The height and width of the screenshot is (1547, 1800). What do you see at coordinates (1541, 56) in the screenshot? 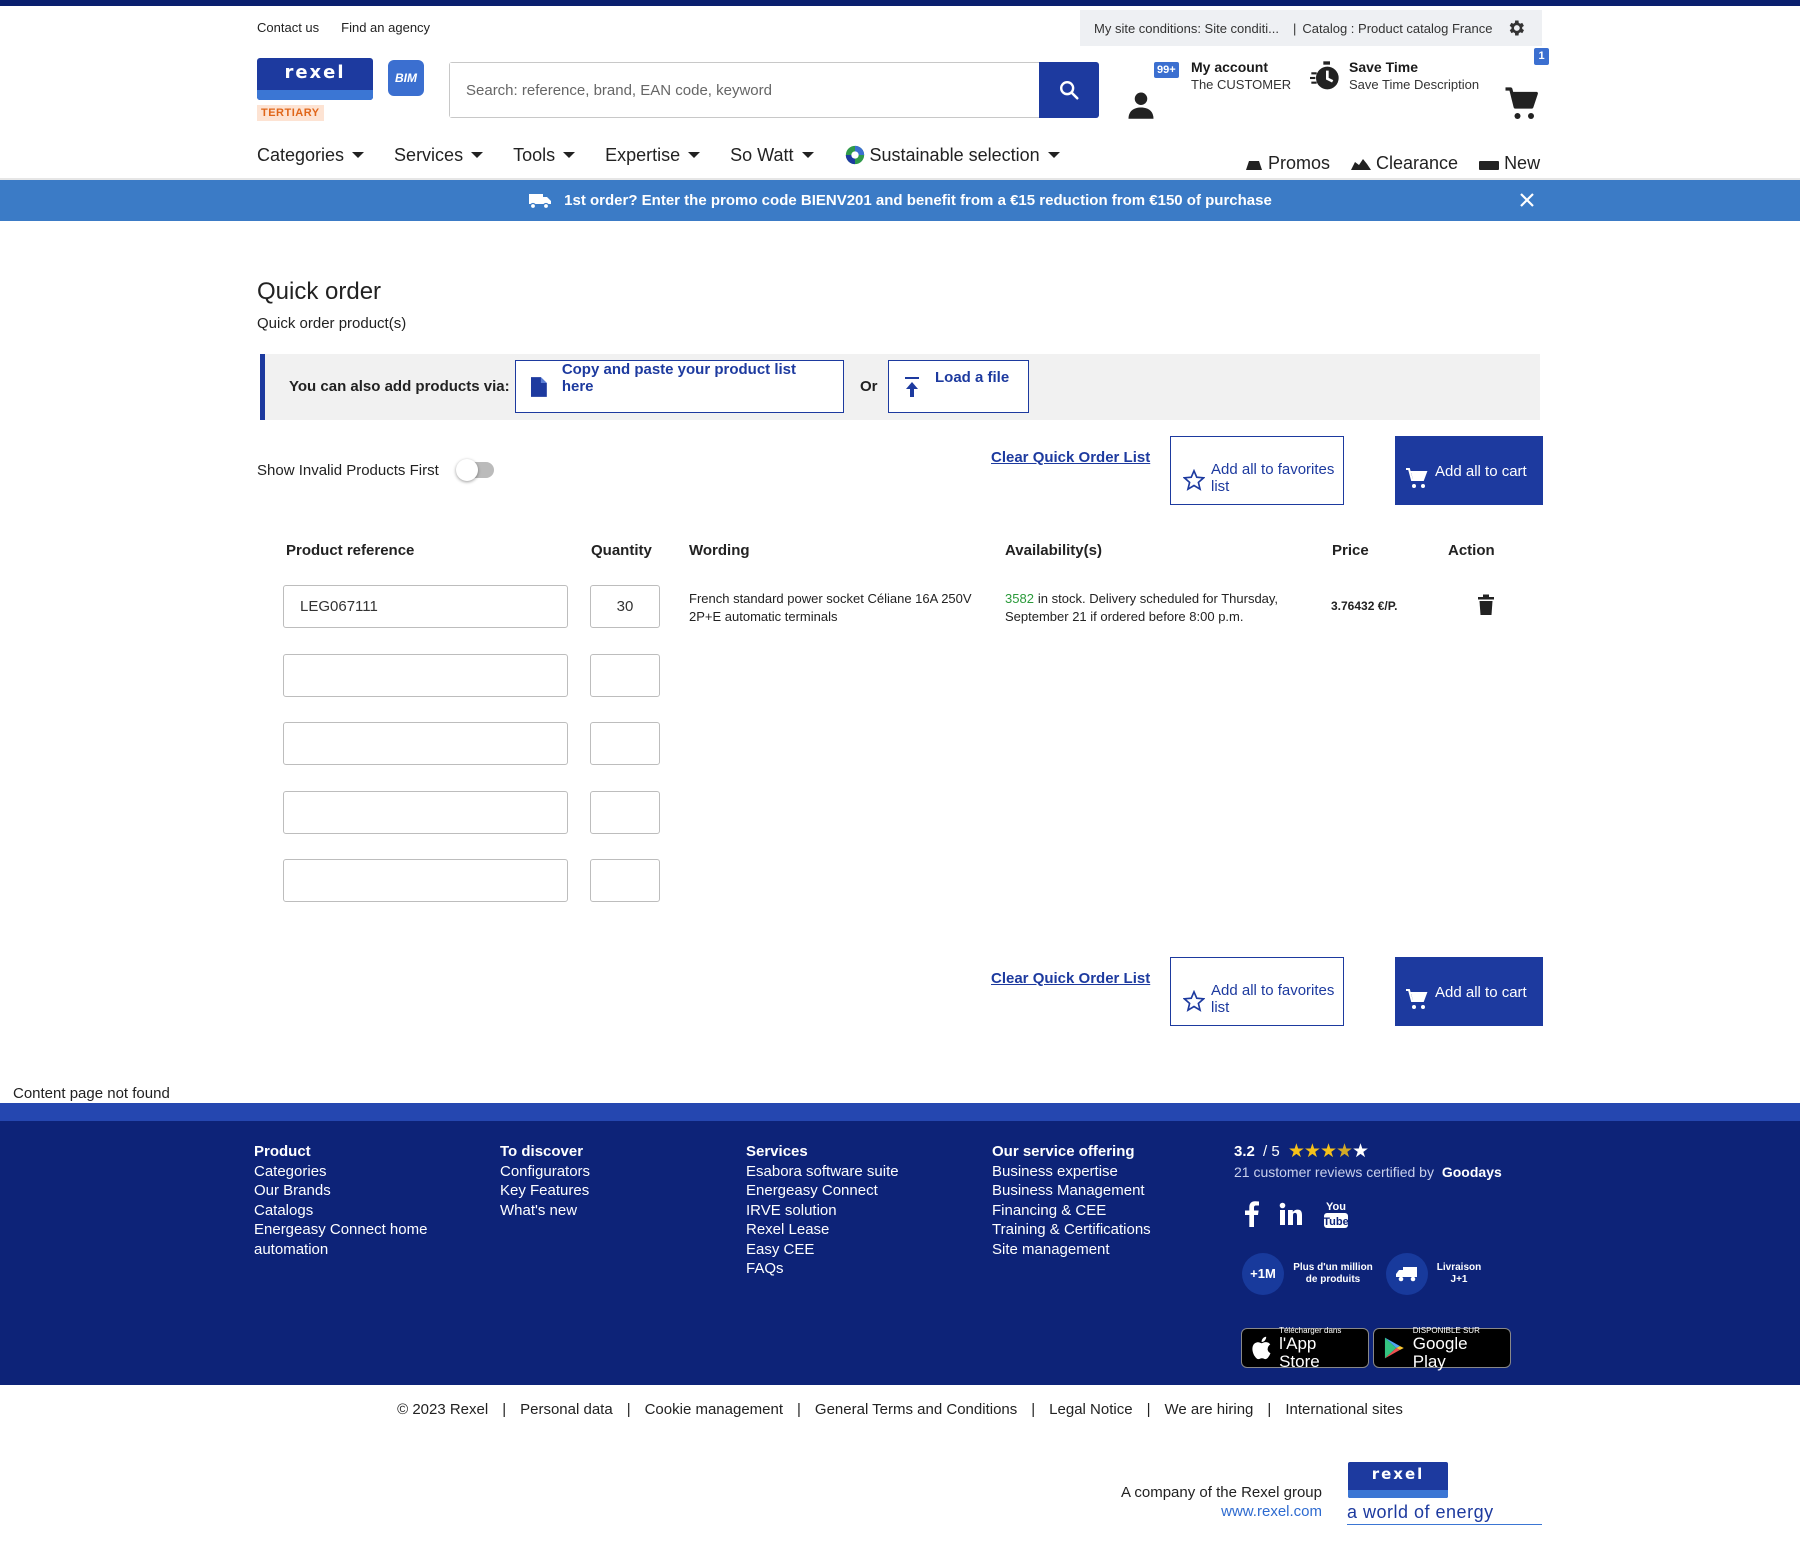
I see `cart-count-badge: 1` at bounding box center [1541, 56].